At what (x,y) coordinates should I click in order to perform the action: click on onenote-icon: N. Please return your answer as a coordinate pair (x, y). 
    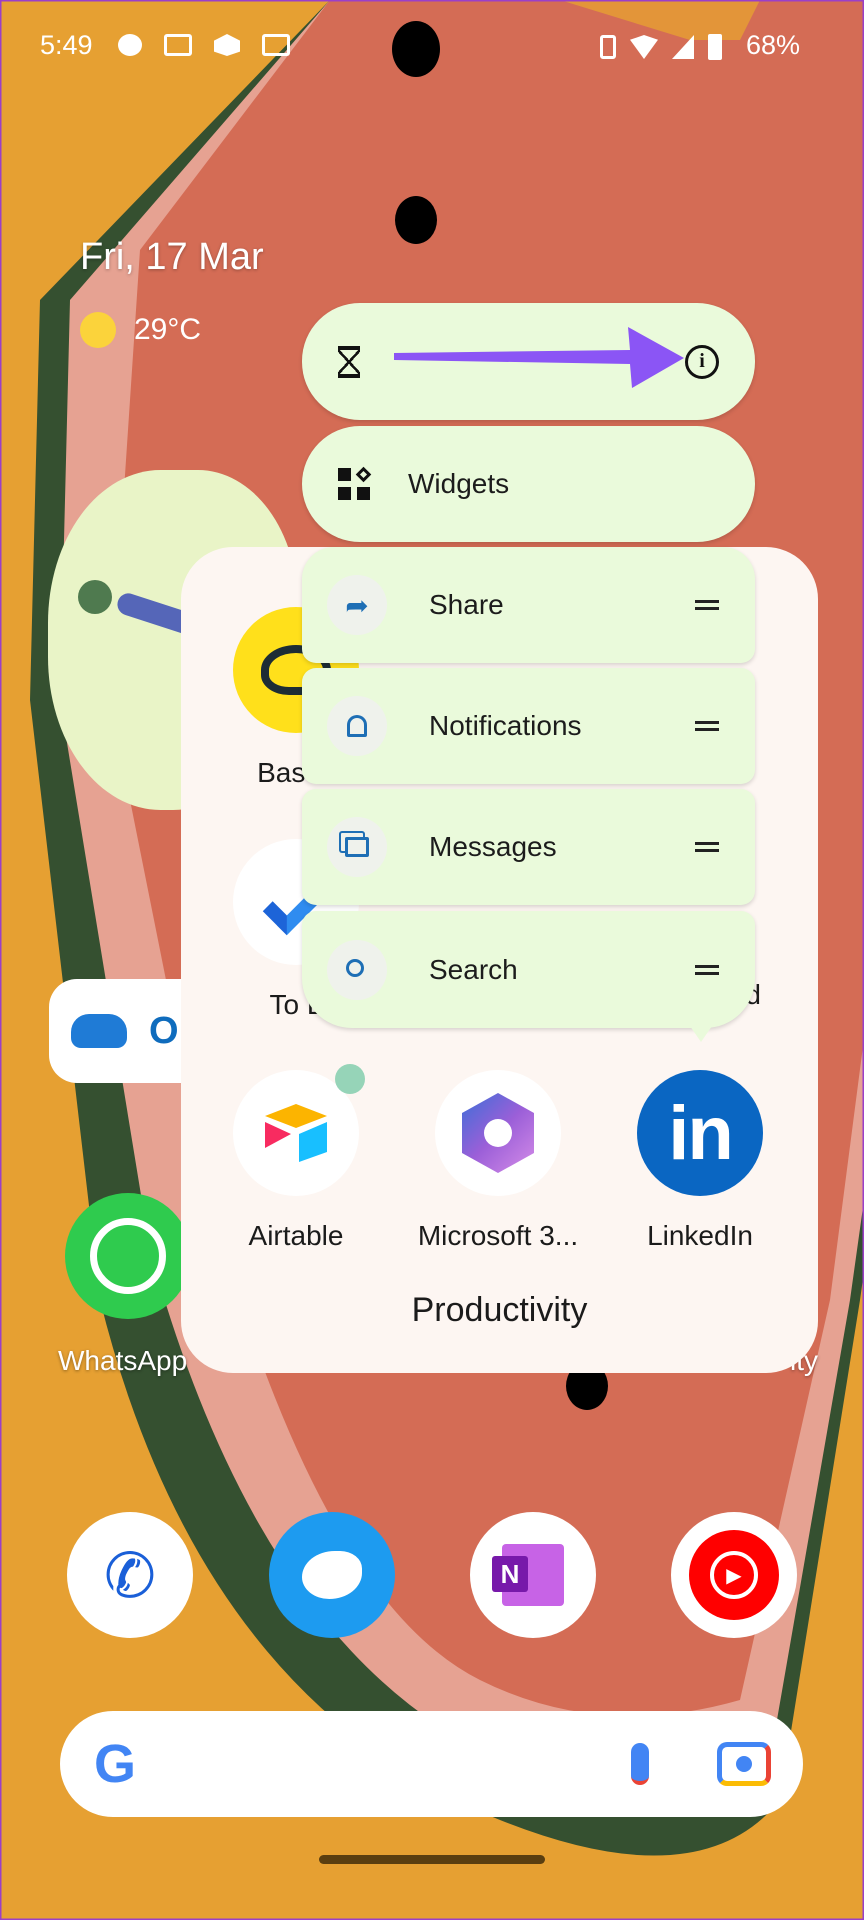
    Looking at the image, I should click on (528, 1575).